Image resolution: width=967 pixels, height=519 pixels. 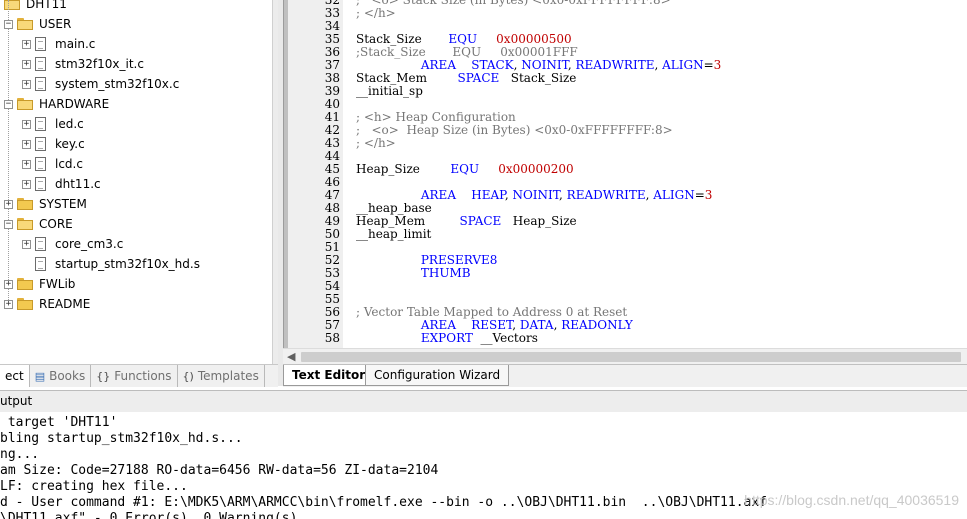 What do you see at coordinates (127, 264) in the screenshot?
I see `tree-file-label: startup_stm32f10x_hd.s` at bounding box center [127, 264].